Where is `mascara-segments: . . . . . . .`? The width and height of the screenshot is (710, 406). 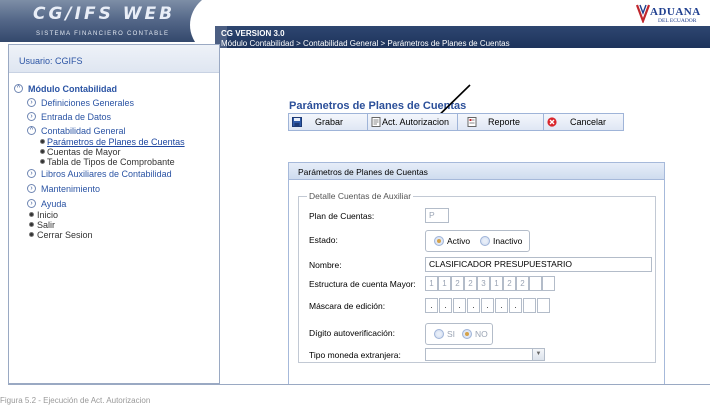
mascara-segments: . . . . . . . is located at coordinates (490, 305).